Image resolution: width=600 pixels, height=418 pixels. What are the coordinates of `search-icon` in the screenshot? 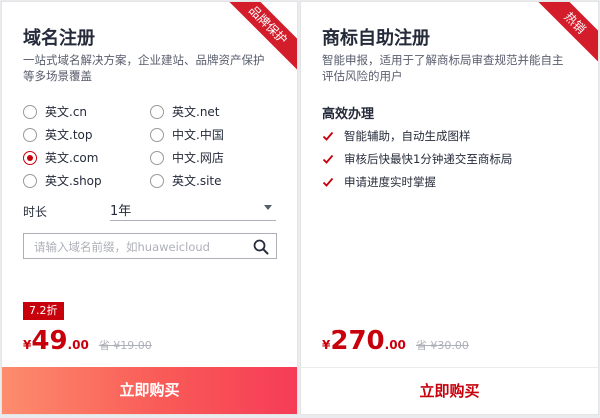 It's located at (261, 247).